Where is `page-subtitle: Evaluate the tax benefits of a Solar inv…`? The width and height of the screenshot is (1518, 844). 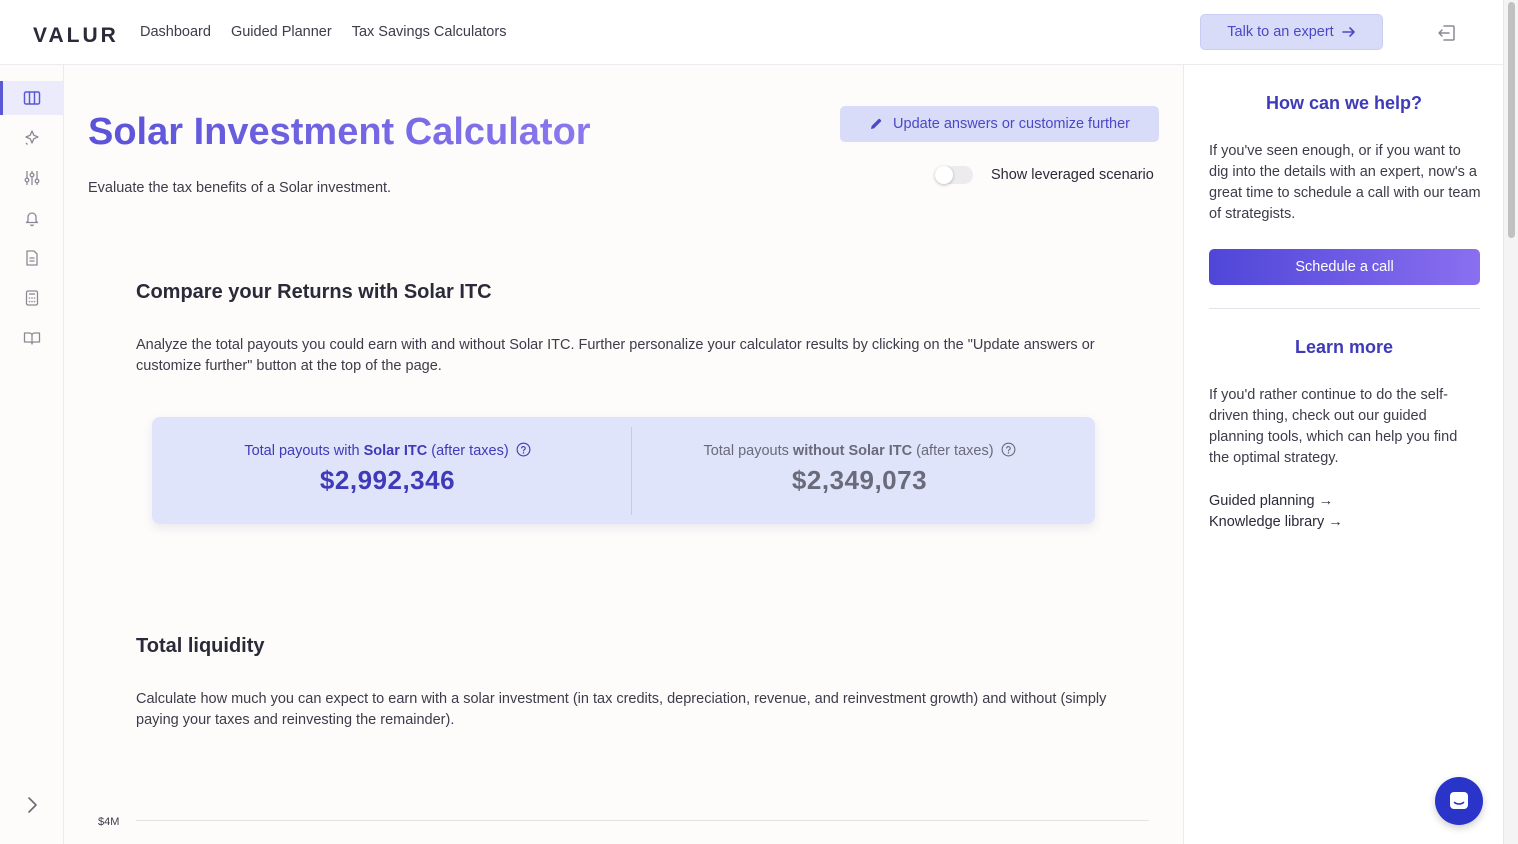 page-subtitle: Evaluate the tax benefits of a Solar inv… is located at coordinates (240, 188).